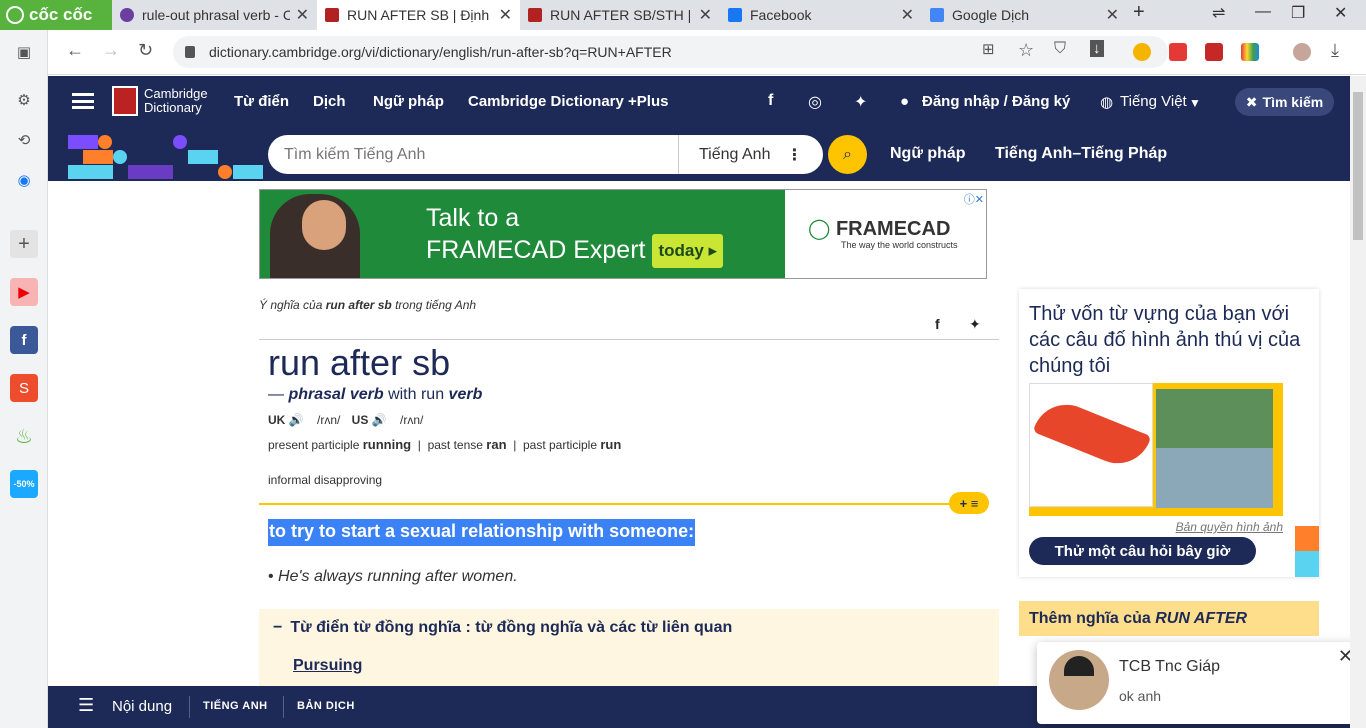 The height and width of the screenshot is (728, 1366). What do you see at coordinates (142, 706) in the screenshot?
I see `contents-button: Nội dung` at bounding box center [142, 706].